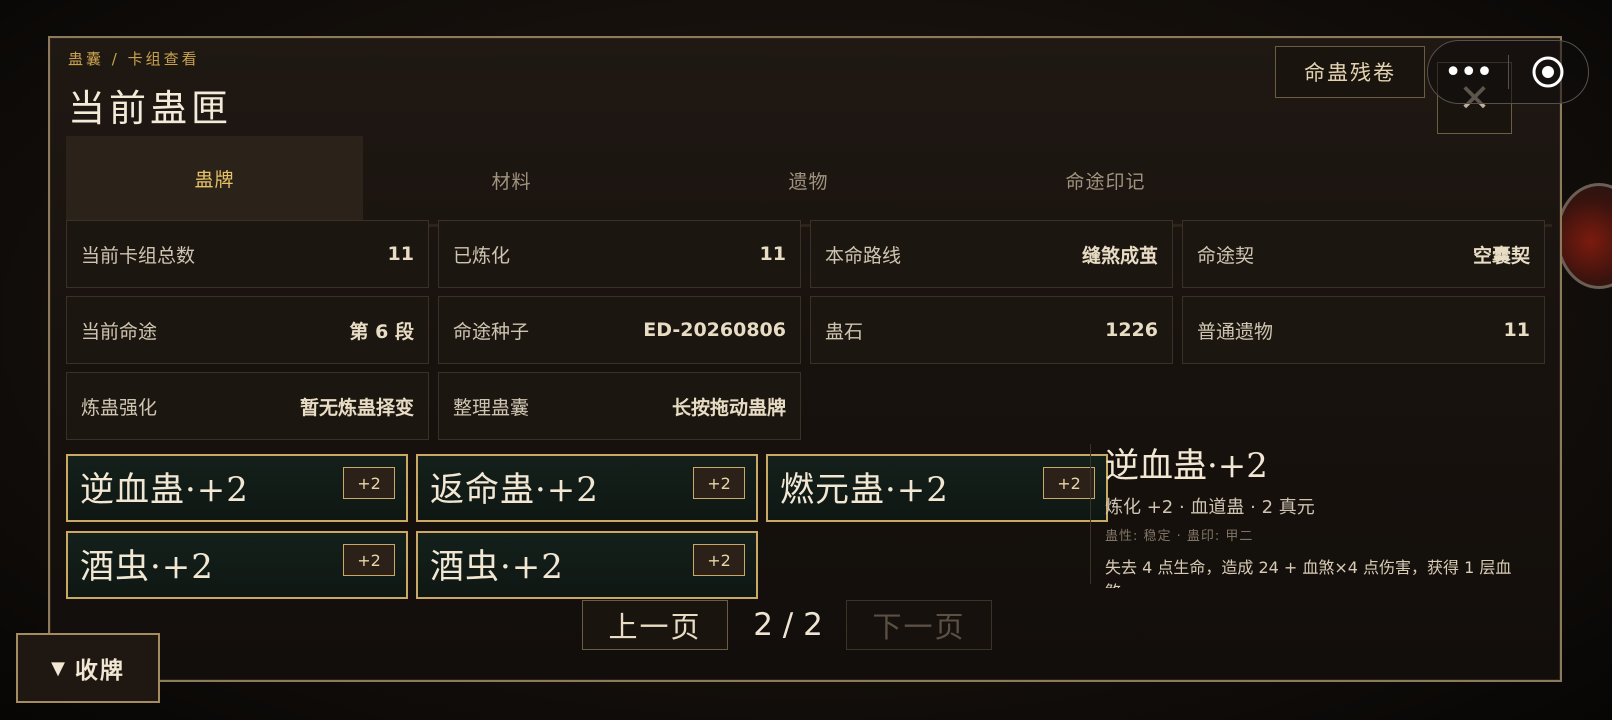  What do you see at coordinates (1501, 255) in the screenshot?
I see `stat-value: 空囊契` at bounding box center [1501, 255].